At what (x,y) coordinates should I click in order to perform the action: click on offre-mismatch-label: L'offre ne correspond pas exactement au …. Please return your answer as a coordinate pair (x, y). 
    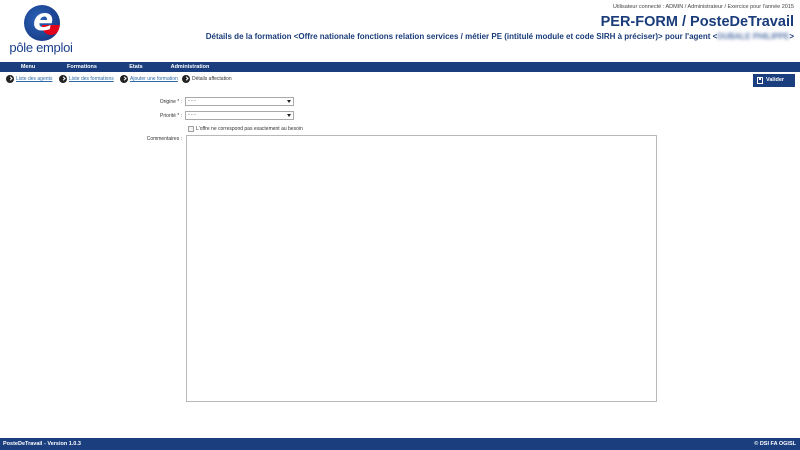
    Looking at the image, I should click on (249, 129).